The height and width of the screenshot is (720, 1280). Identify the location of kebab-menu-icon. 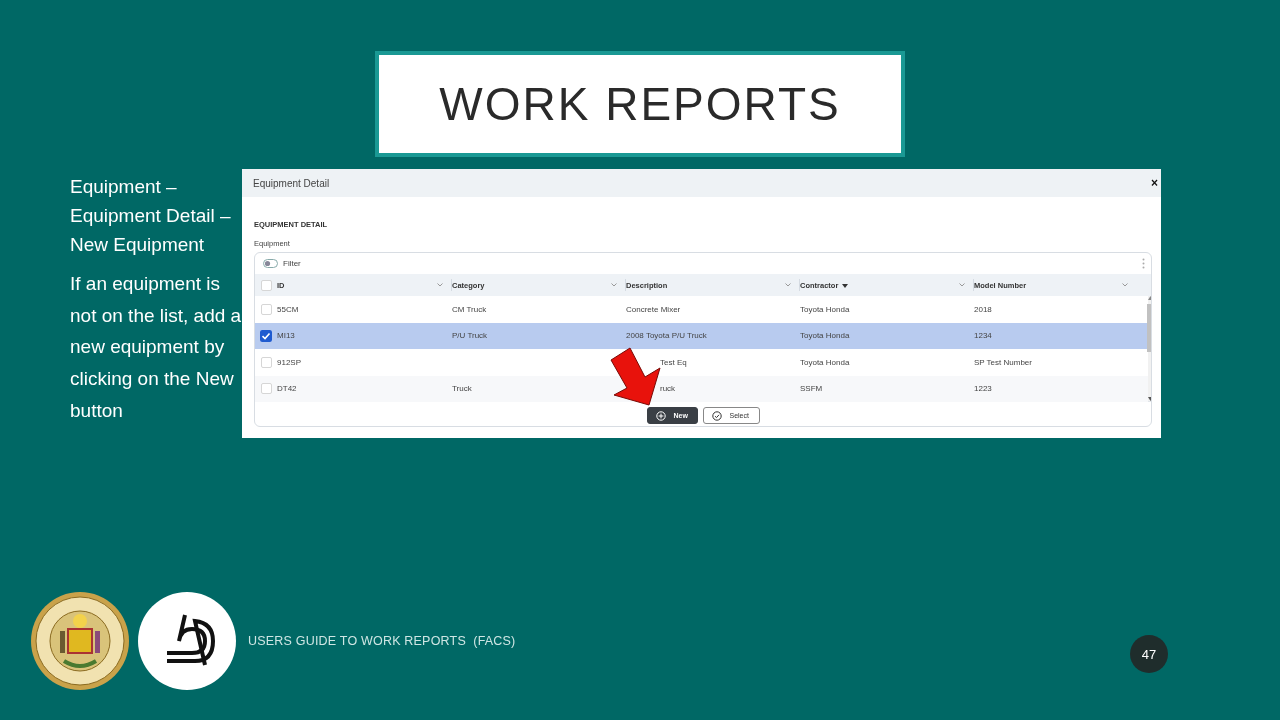
(1143, 263).